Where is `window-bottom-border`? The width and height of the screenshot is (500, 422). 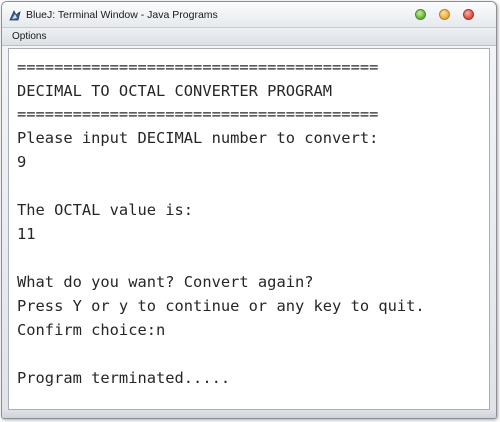 window-bottom-border is located at coordinates (249, 414).